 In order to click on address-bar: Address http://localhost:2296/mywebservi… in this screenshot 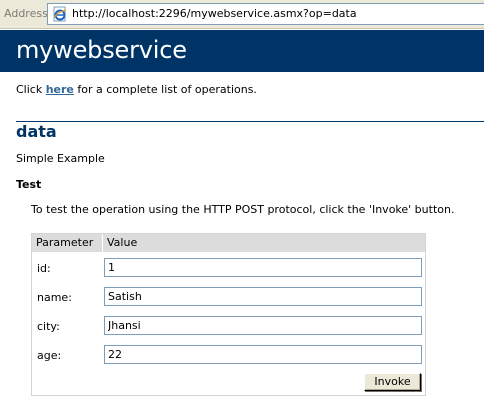, I will do `click(242, 14)`.